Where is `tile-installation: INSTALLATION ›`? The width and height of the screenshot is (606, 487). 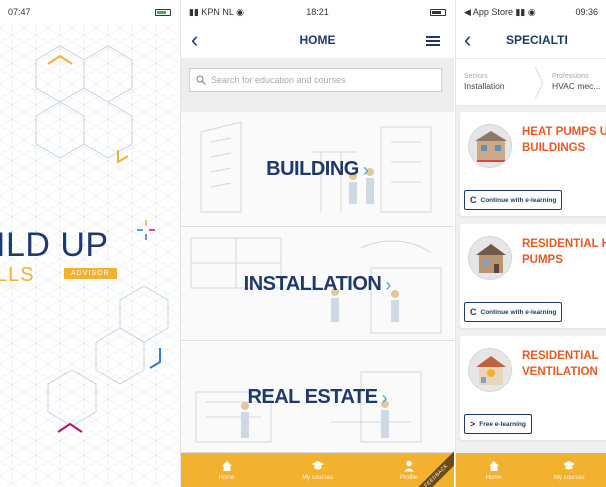
tile-installation: INSTALLATION › is located at coordinates (317, 284).